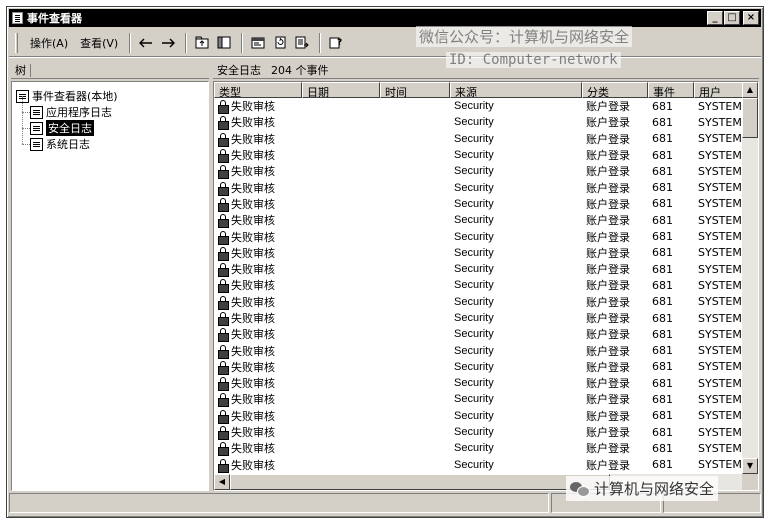 Image resolution: width=770 pixels, height=524 pixels. I want to click on toolbar: 操作(A) 查看(V) ?, so click(385, 43).